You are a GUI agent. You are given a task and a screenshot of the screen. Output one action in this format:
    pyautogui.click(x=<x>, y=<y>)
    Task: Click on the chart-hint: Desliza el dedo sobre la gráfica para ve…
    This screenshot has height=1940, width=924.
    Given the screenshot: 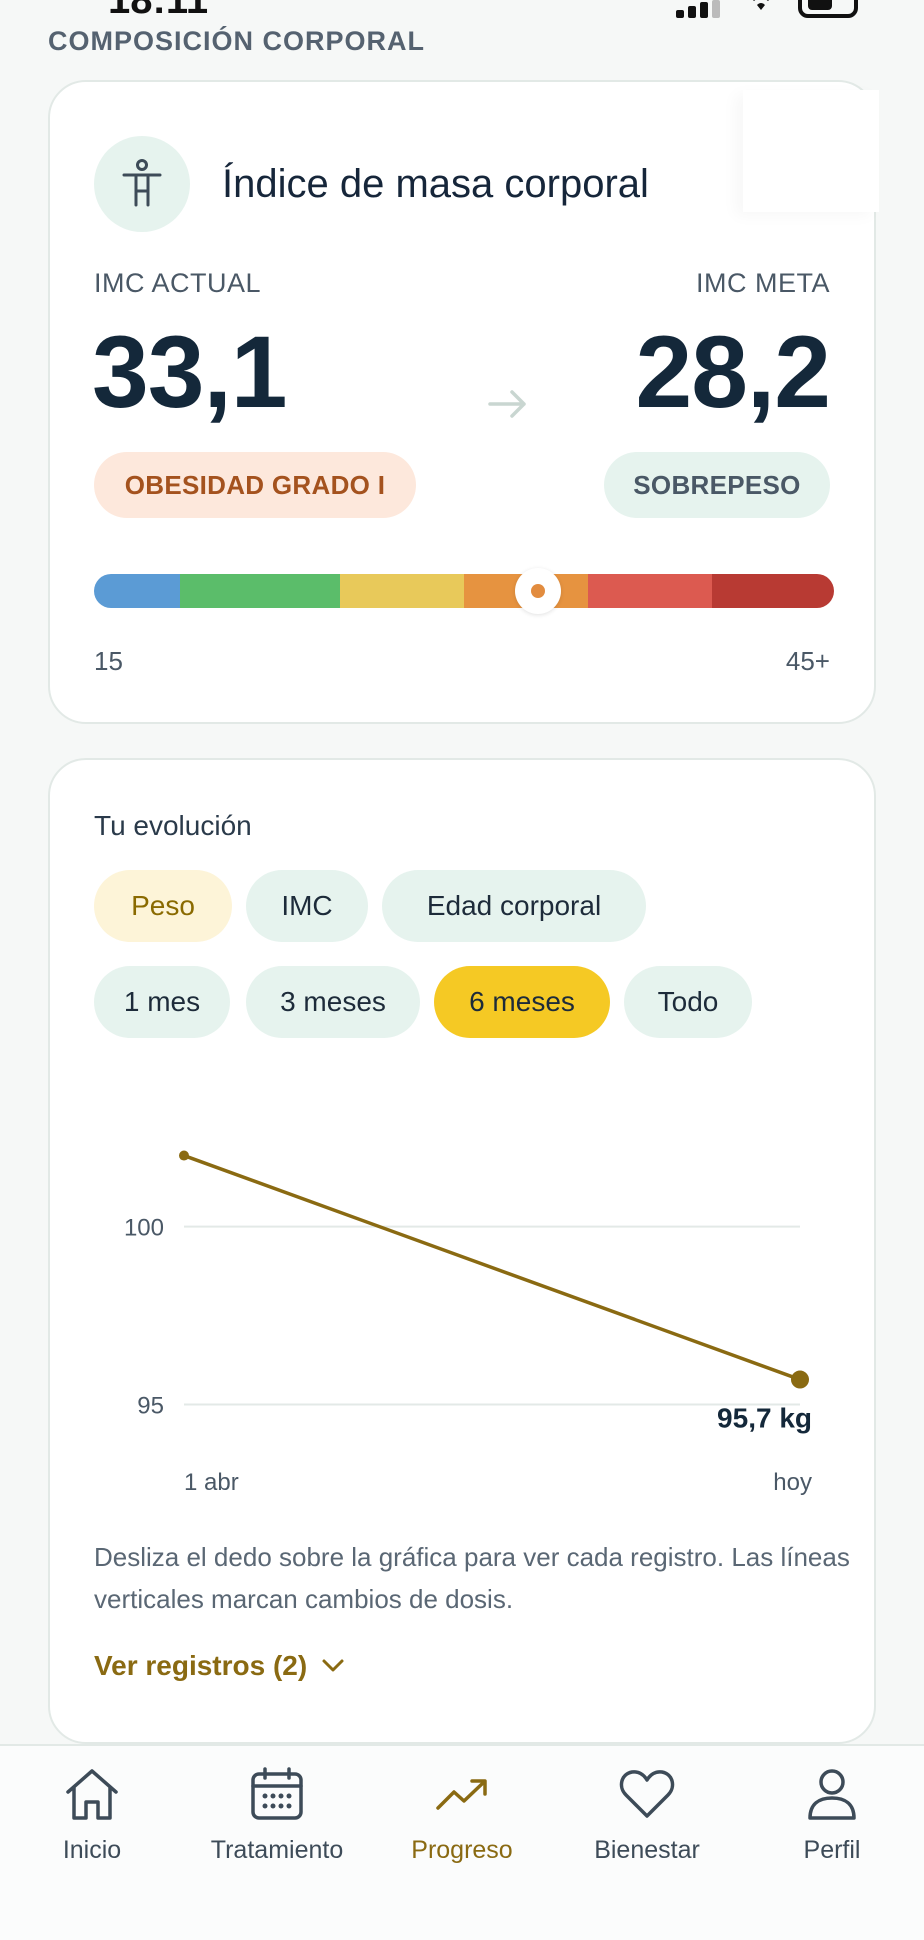 What is the action you would take?
    pyautogui.click(x=472, y=1578)
    